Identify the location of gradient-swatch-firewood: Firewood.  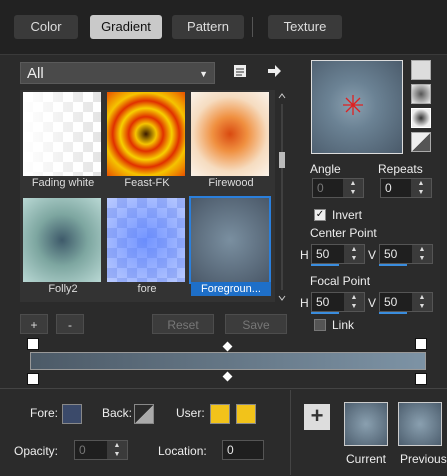
(230, 140).